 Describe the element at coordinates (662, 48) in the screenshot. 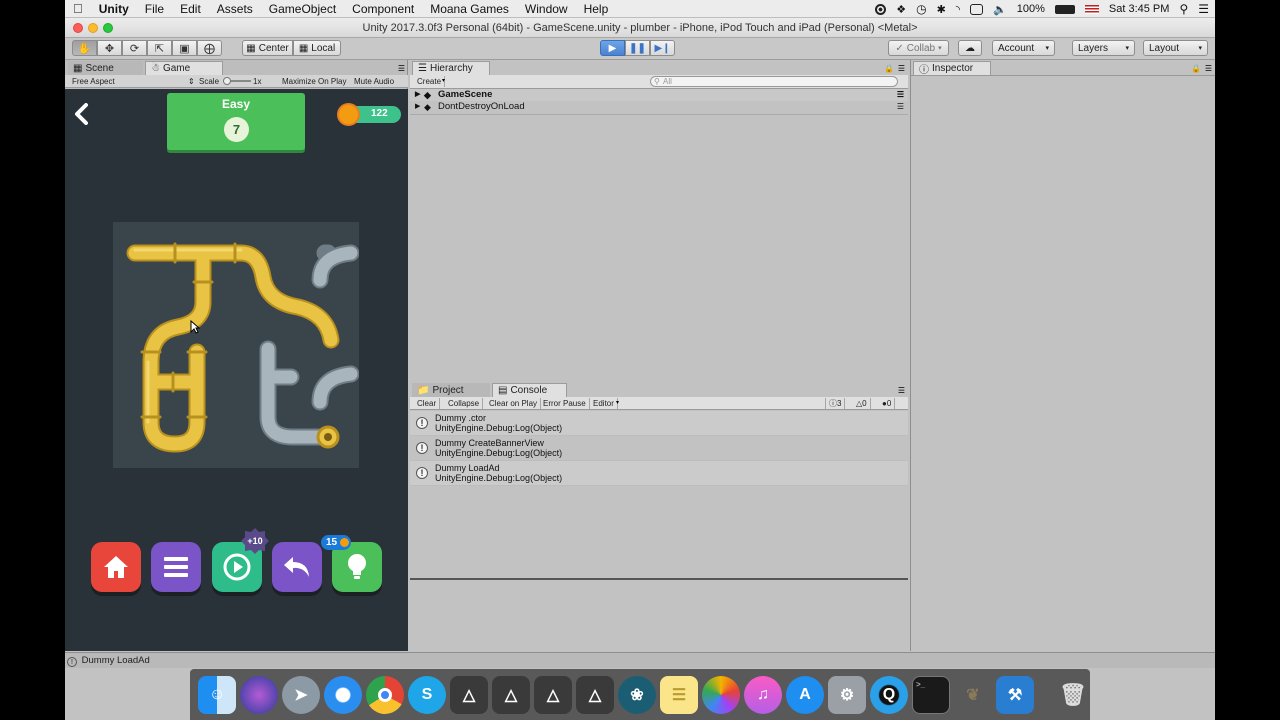

I see `step-button: ▶❙` at that location.